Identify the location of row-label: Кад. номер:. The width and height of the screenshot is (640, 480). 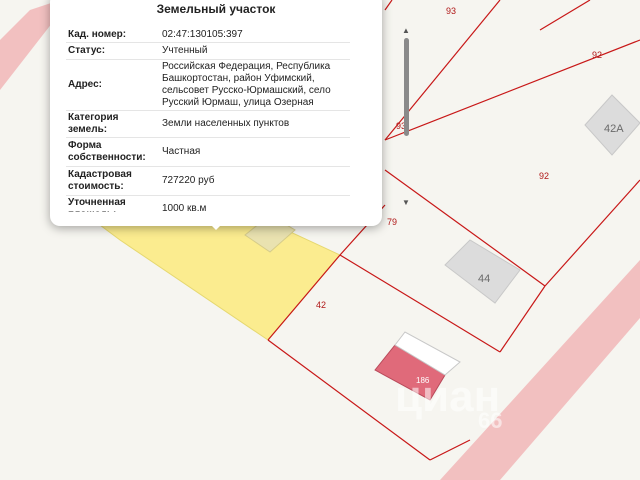
(97, 34).